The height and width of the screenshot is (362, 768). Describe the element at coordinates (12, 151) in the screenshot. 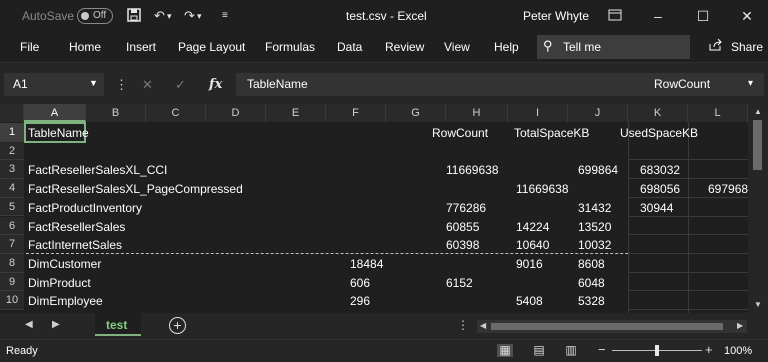

I see `row-header-2: 2` at that location.